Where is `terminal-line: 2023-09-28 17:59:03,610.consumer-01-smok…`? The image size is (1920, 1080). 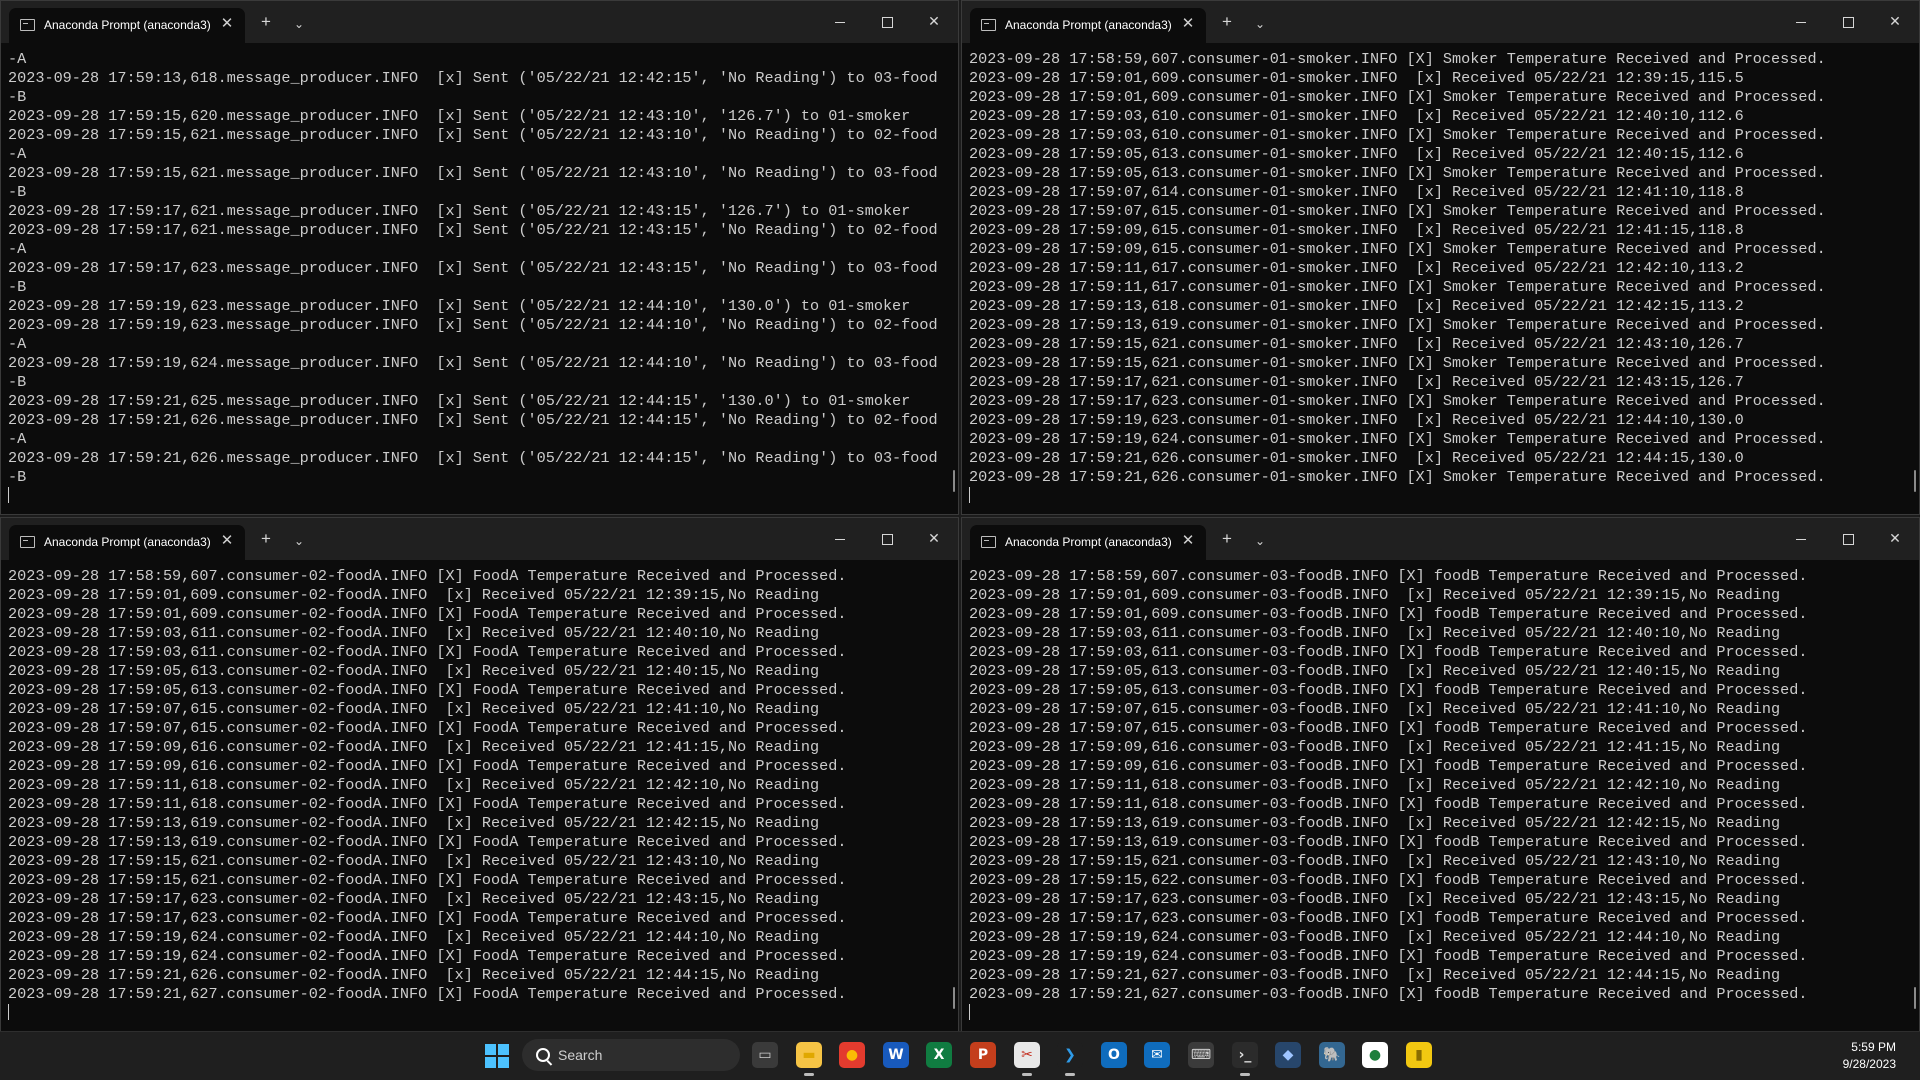
terminal-line: 2023-09-28 17:59:03,610.consumer-01-smok… is located at coordinates (1397, 135).